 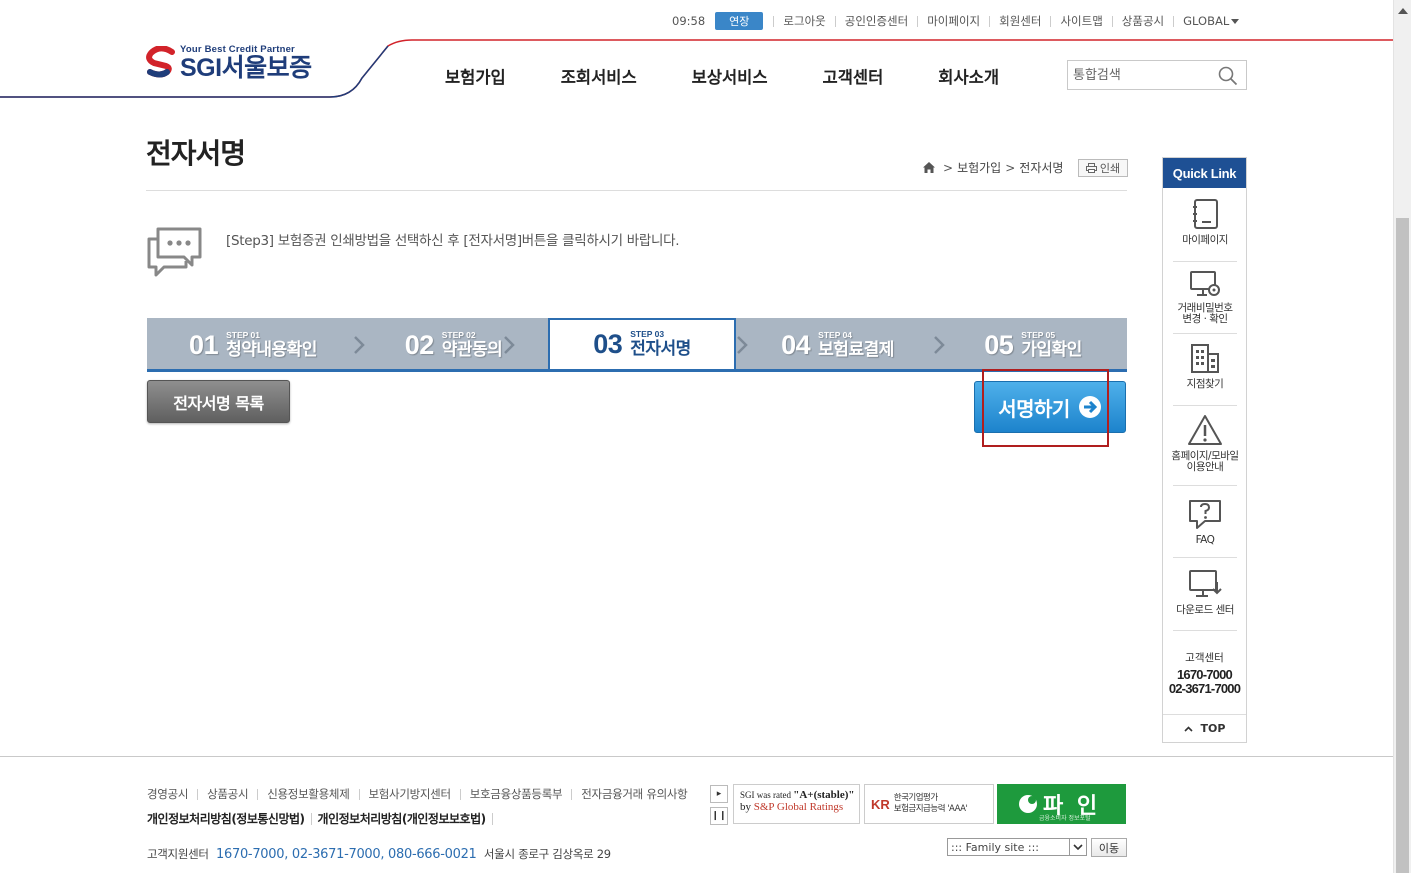 What do you see at coordinates (515, 794) in the screenshot?
I see `footer-link: 보호금융상품등록부` at bounding box center [515, 794].